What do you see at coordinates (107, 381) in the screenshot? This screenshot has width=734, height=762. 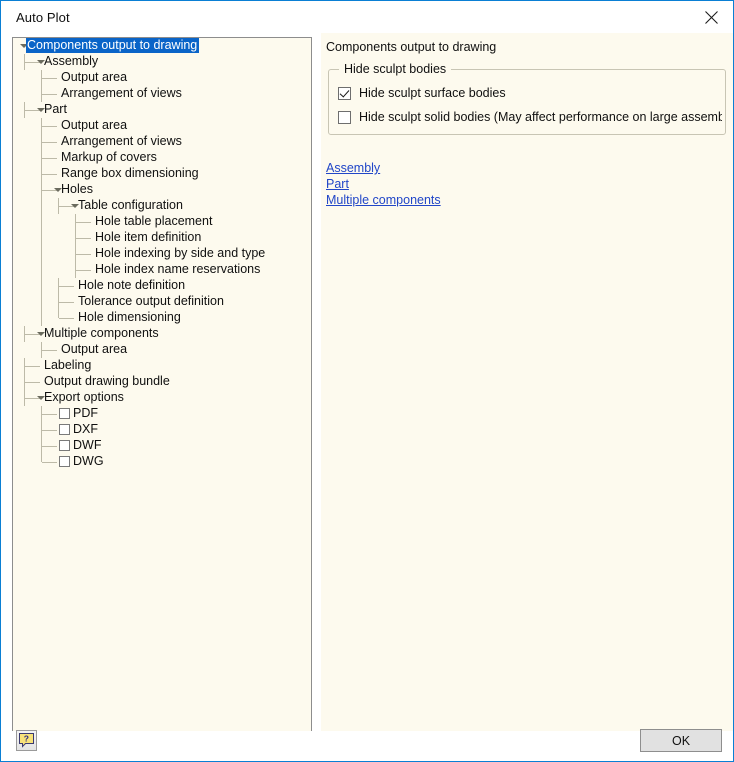 I see `tree-item-label: Output drawing bundle` at bounding box center [107, 381].